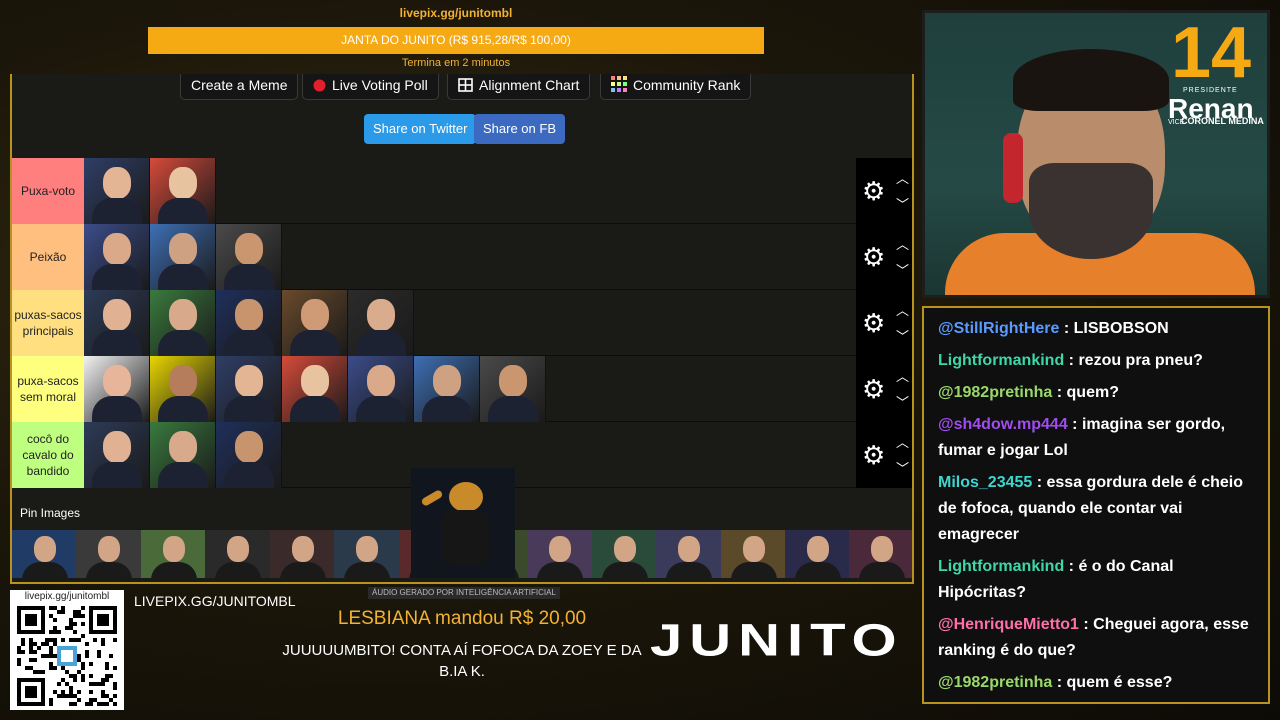 Image resolution: width=1280 pixels, height=720 pixels. What do you see at coordinates (383, 618) in the screenshot?
I see `donor-name: LESBIANA` at bounding box center [383, 618].